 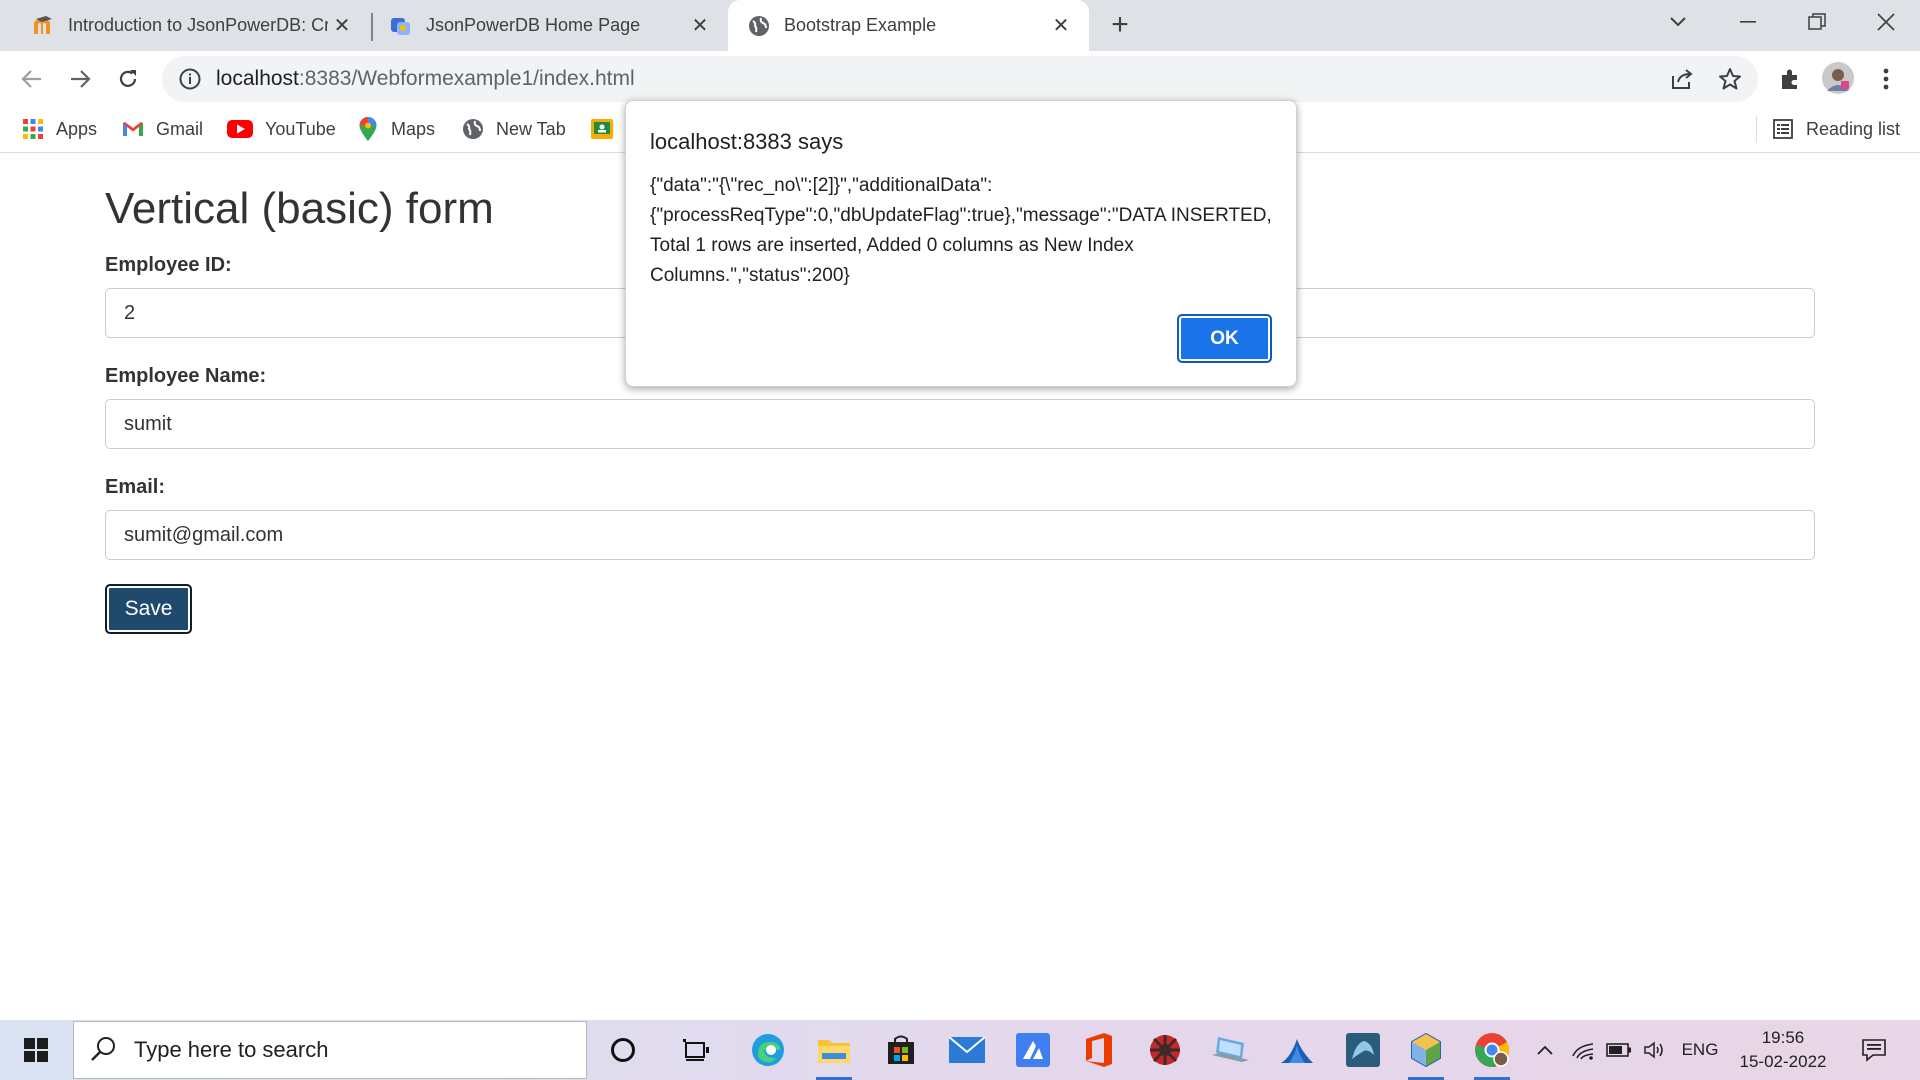 What do you see at coordinates (1756, 129) in the screenshot?
I see `bookmark-separator` at bounding box center [1756, 129].